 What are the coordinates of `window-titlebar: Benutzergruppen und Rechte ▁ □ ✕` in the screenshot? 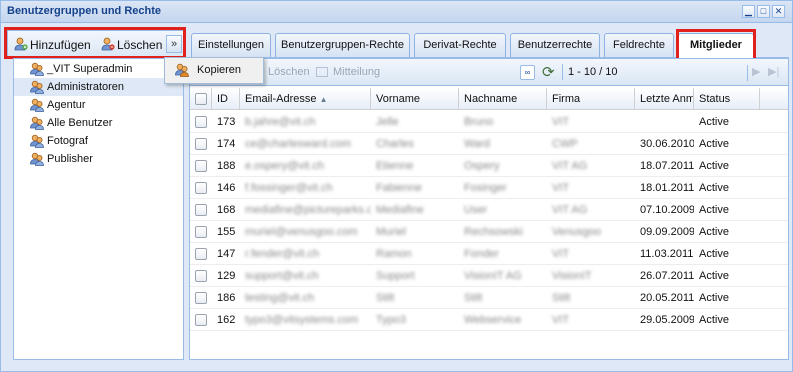 It's located at (396, 12).